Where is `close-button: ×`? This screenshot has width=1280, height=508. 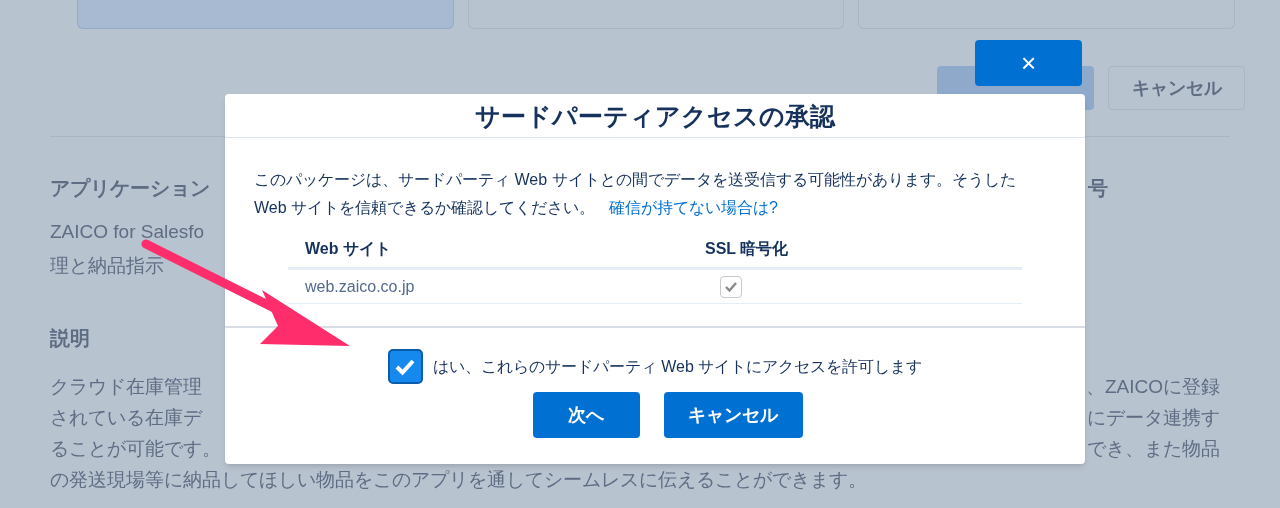
close-button: × is located at coordinates (1028, 63).